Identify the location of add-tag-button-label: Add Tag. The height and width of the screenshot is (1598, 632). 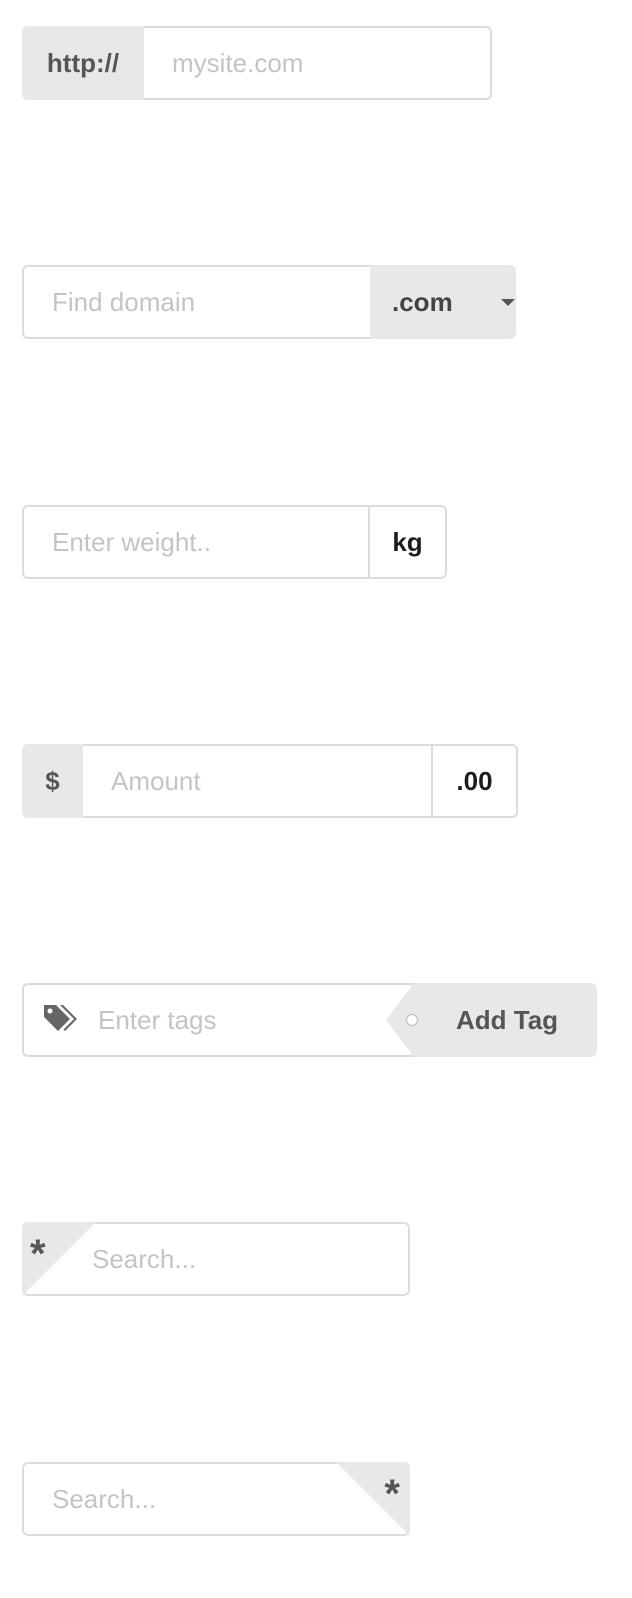
(507, 1019).